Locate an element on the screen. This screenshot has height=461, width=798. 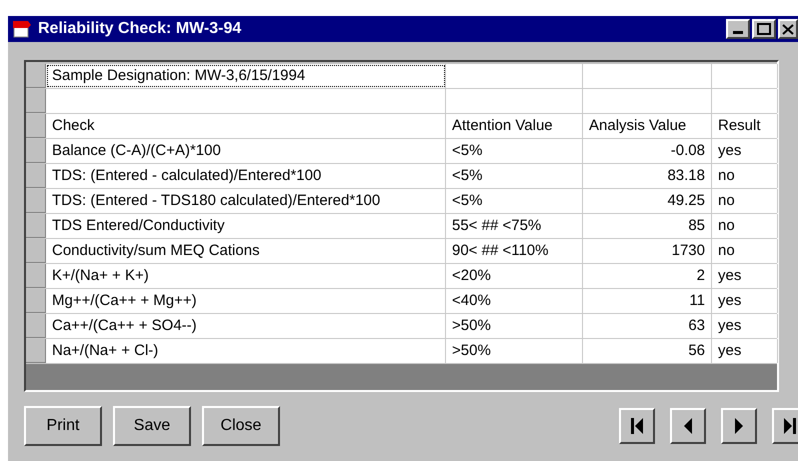
maximize-button is located at coordinates (764, 29).